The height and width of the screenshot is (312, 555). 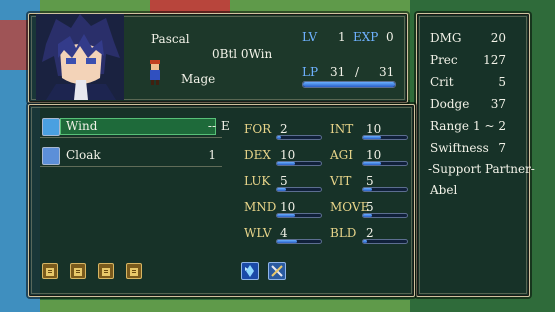 I want to click on combat-stat-value: 5, so click(x=502, y=82).